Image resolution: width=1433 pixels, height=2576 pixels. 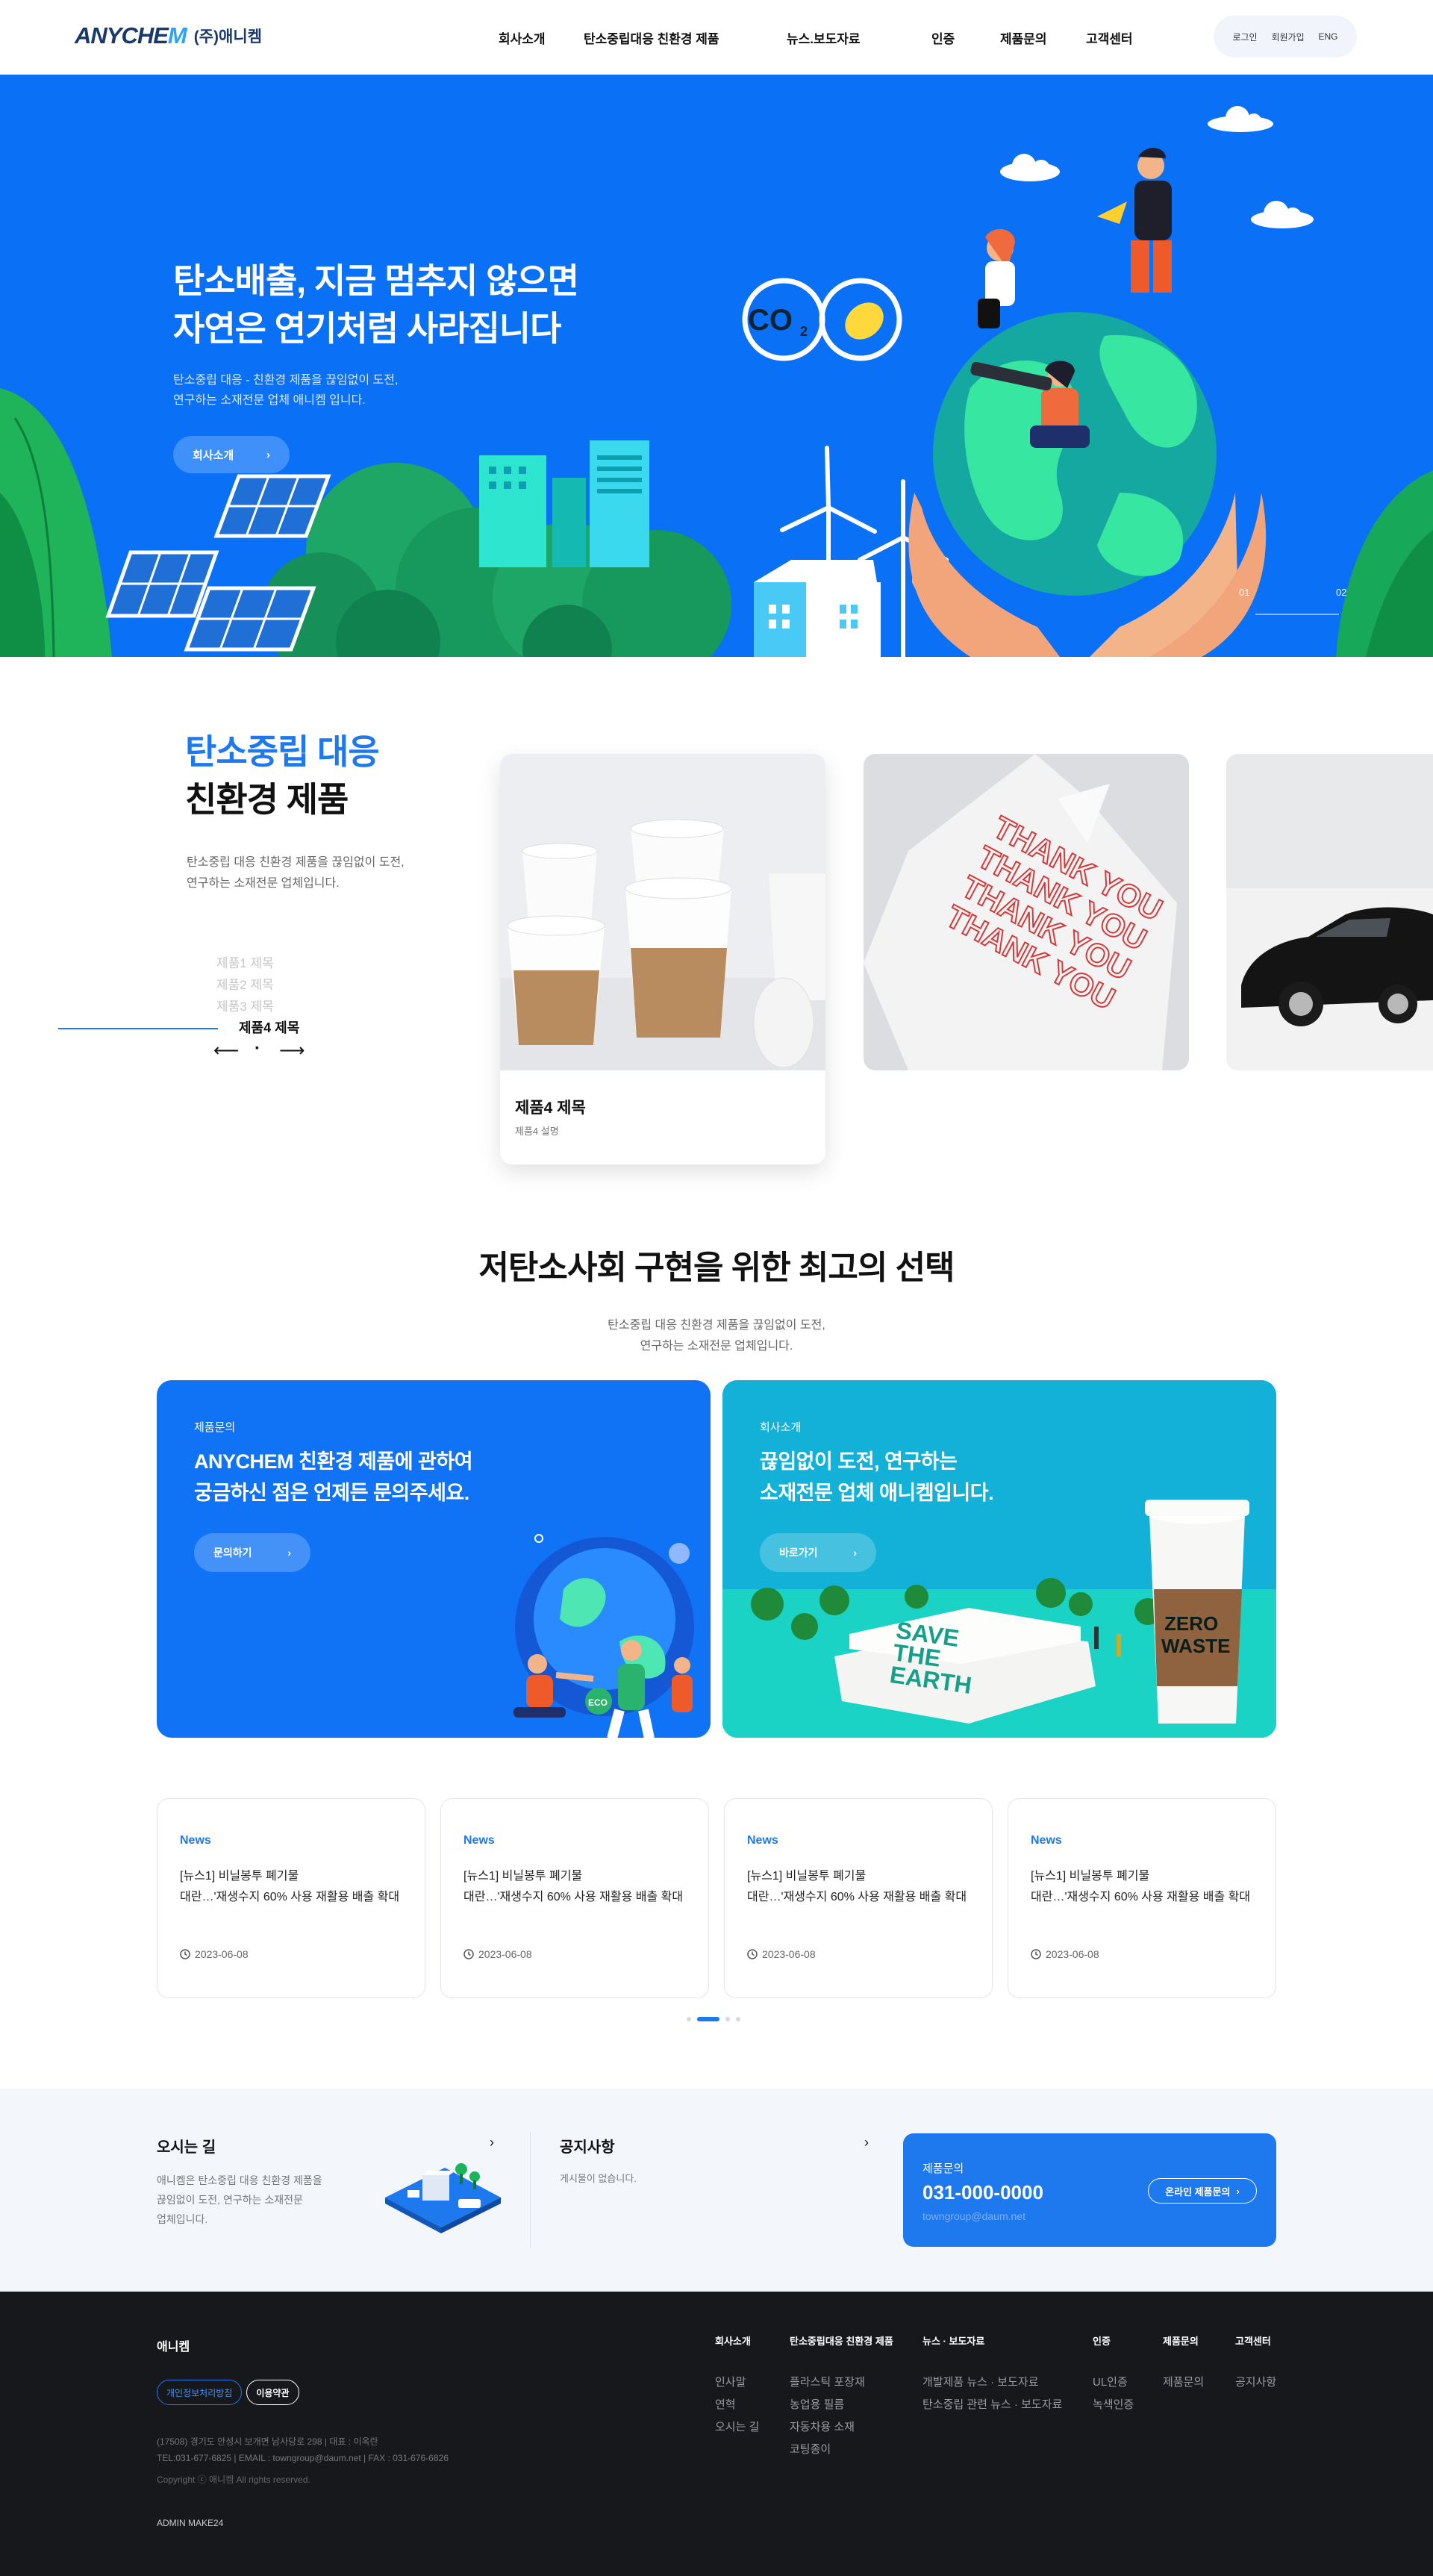 I want to click on terms-link: 이용약관, so click(x=272, y=2392).